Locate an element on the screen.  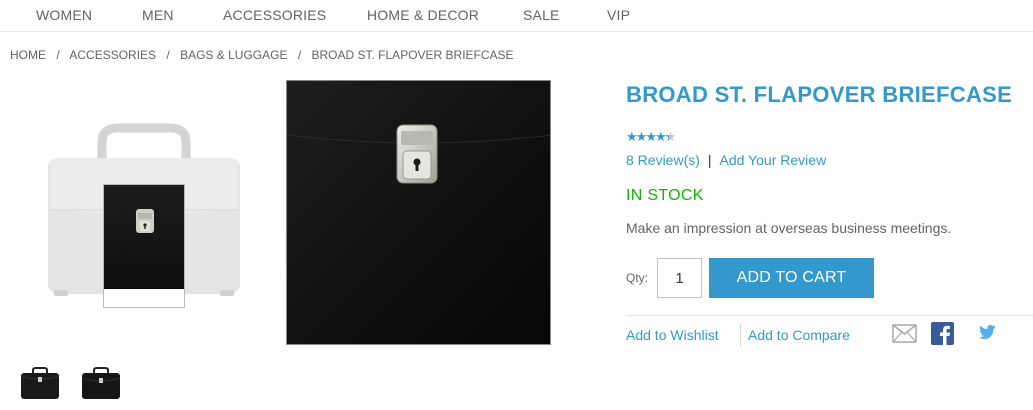
qty-input is located at coordinates (679, 278).